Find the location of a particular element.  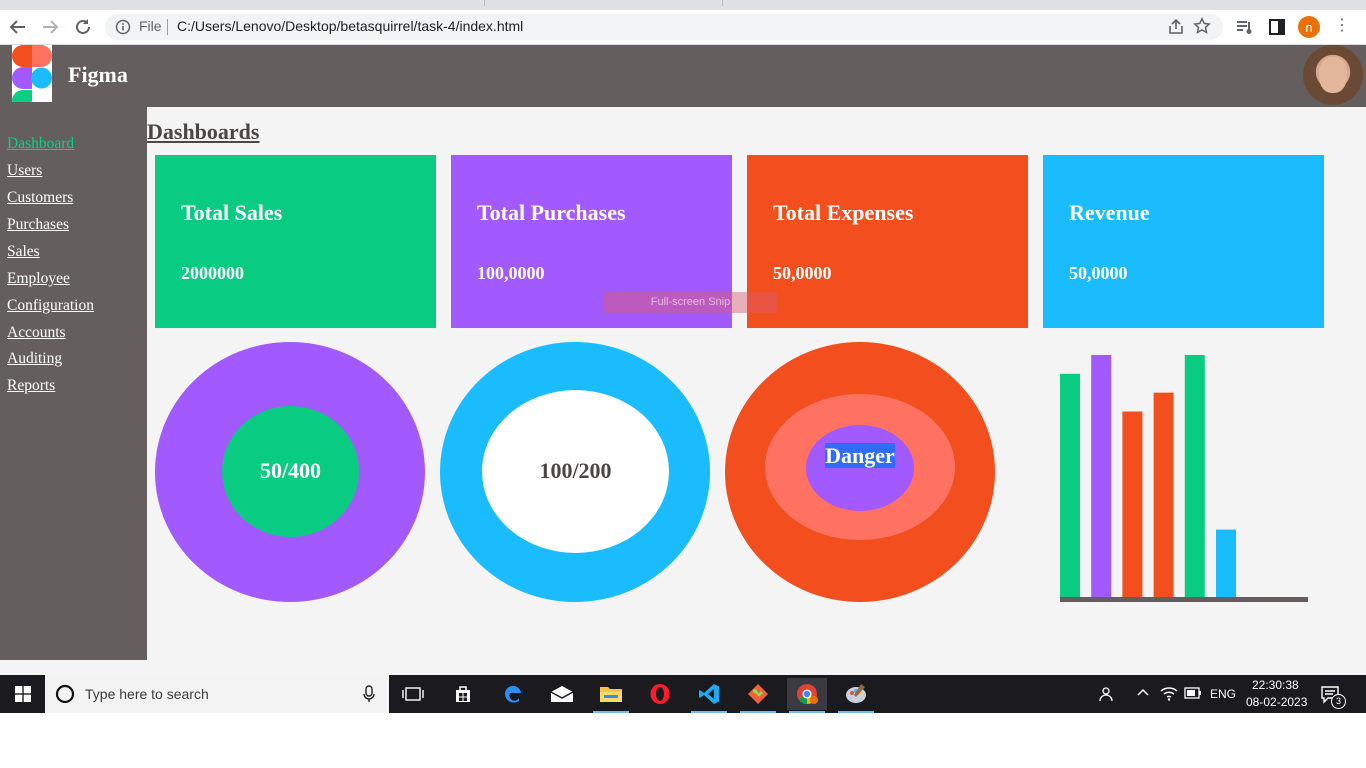

brand-name: Figma is located at coordinates (98, 74).